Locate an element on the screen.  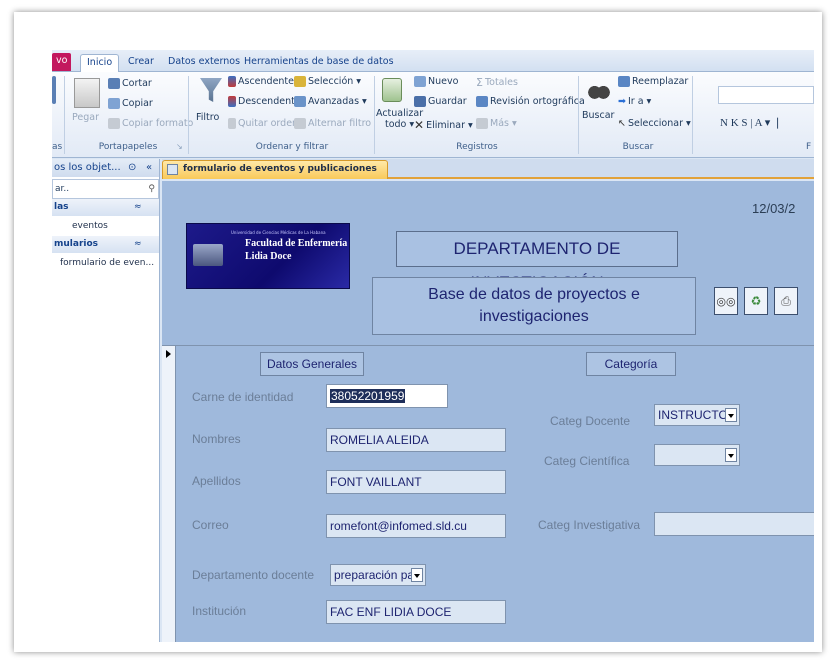
copy-button: Copiar is located at coordinates (130, 103).